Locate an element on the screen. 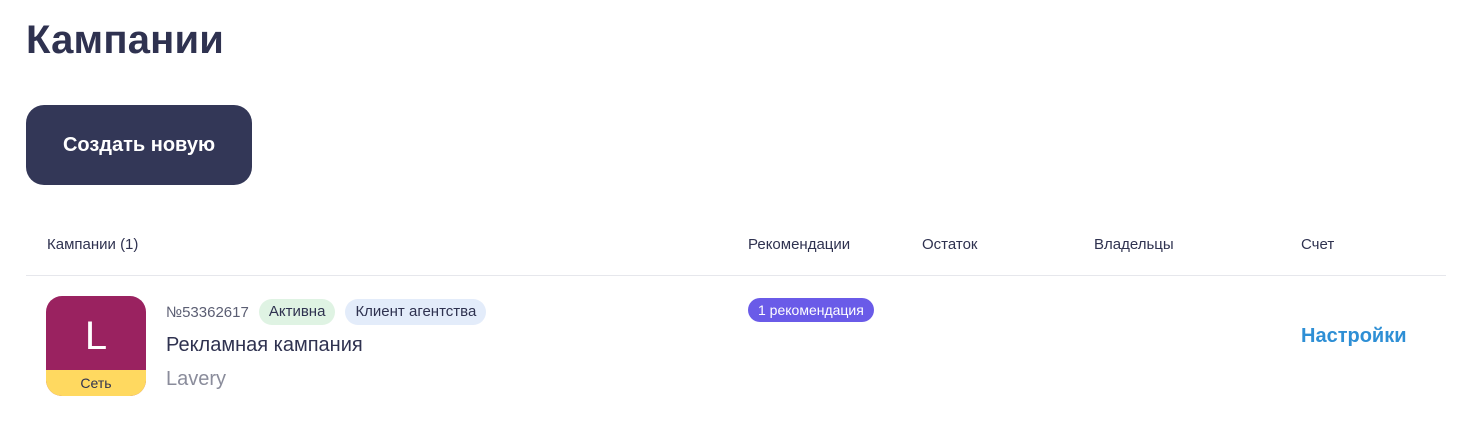  campaign-avatar: L Сеть is located at coordinates (96, 346).